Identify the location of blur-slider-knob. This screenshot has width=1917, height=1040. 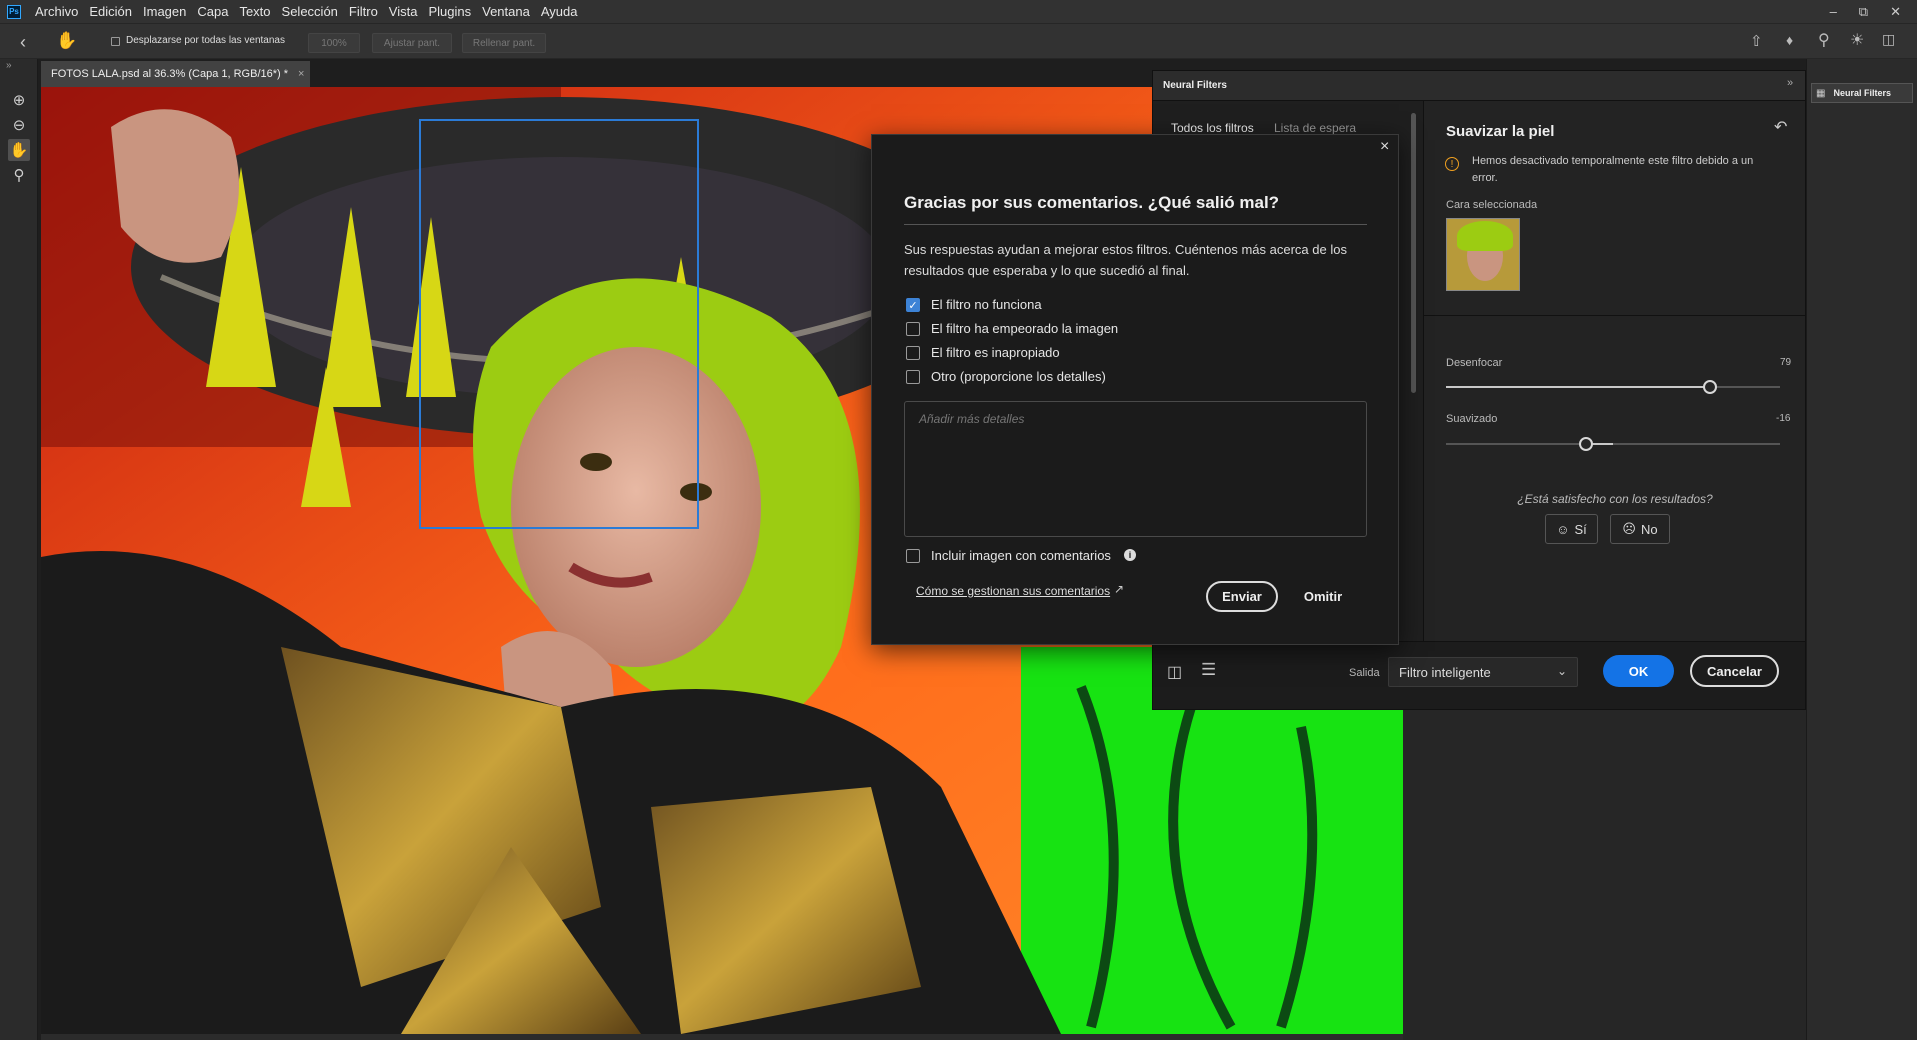
(1709, 387).